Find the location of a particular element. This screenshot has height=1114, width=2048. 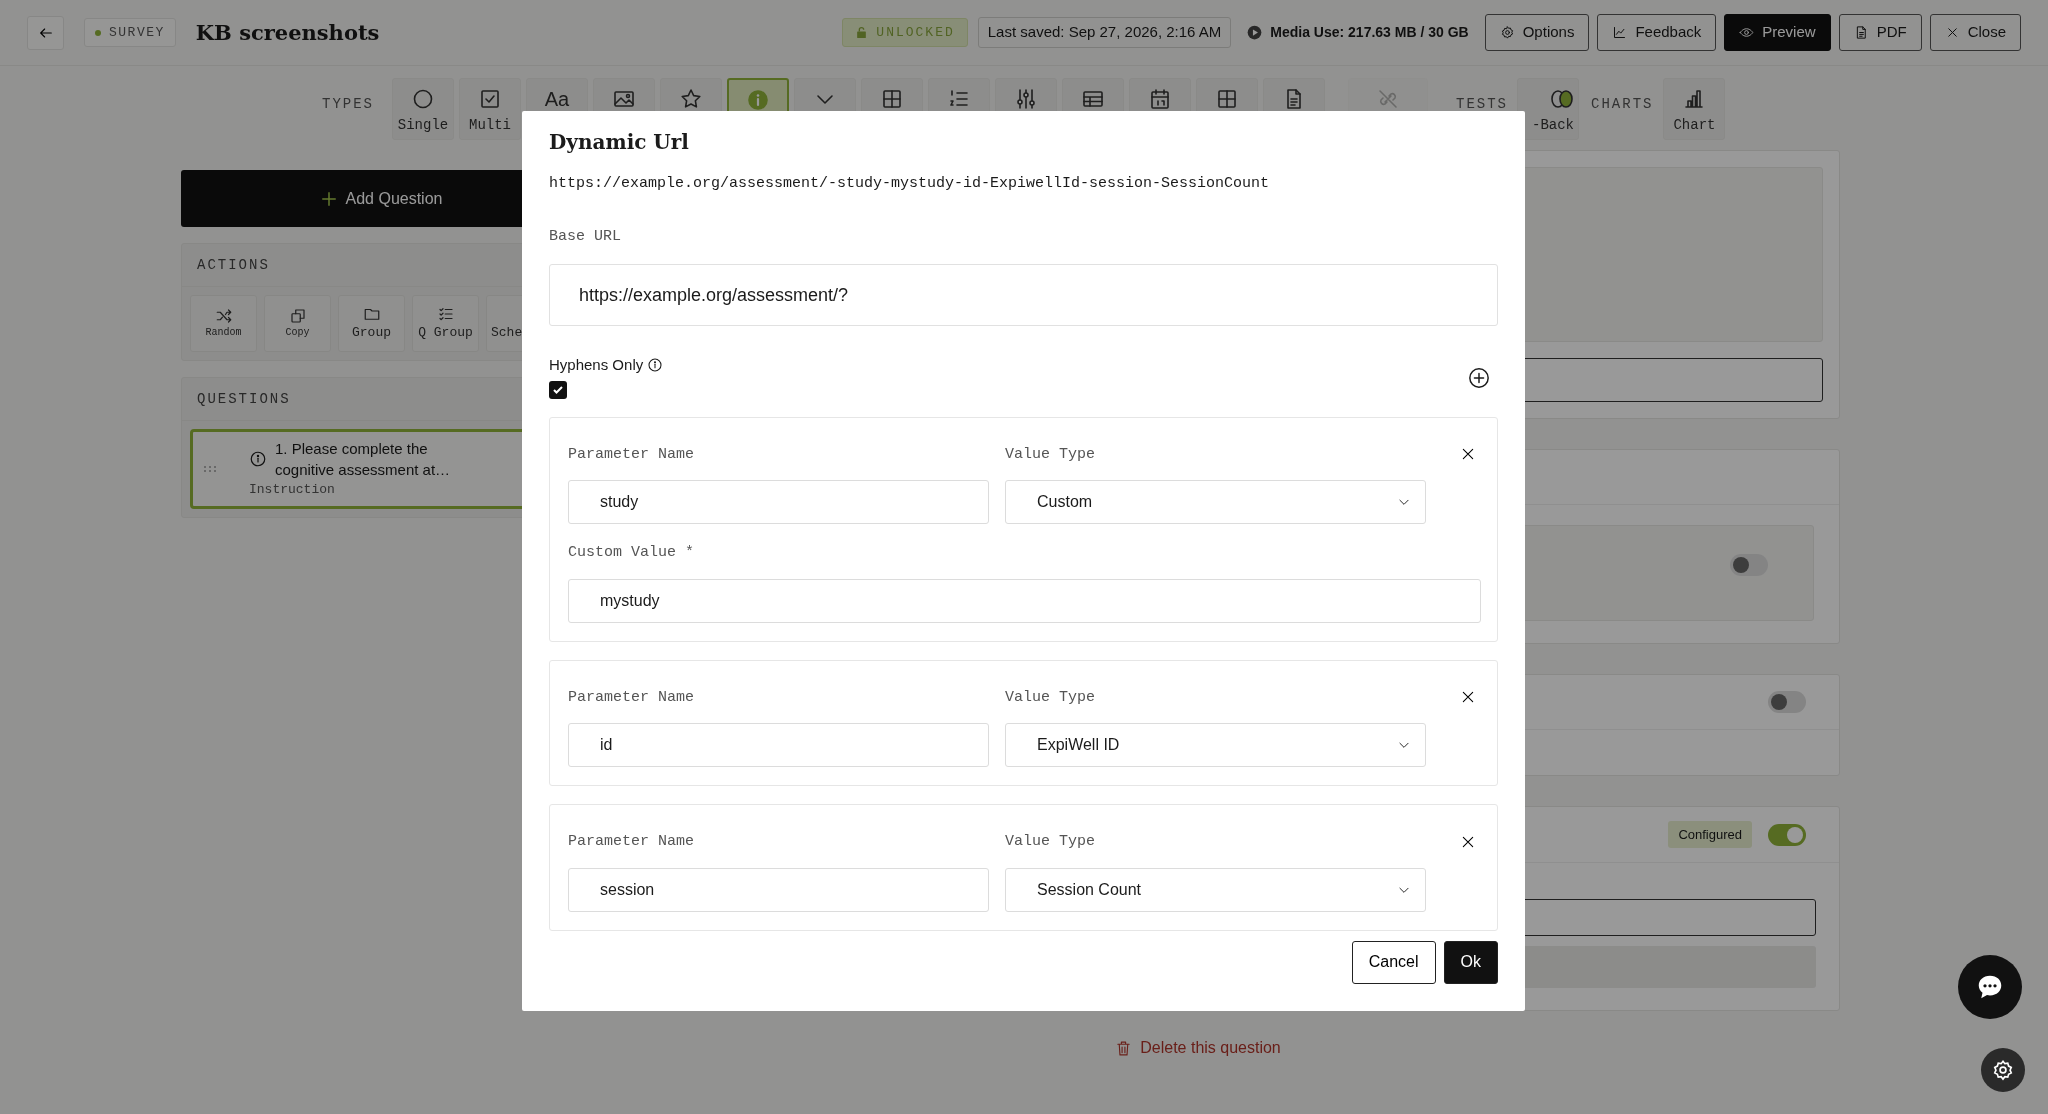

section-label: ACTIONS is located at coordinates (233, 265).